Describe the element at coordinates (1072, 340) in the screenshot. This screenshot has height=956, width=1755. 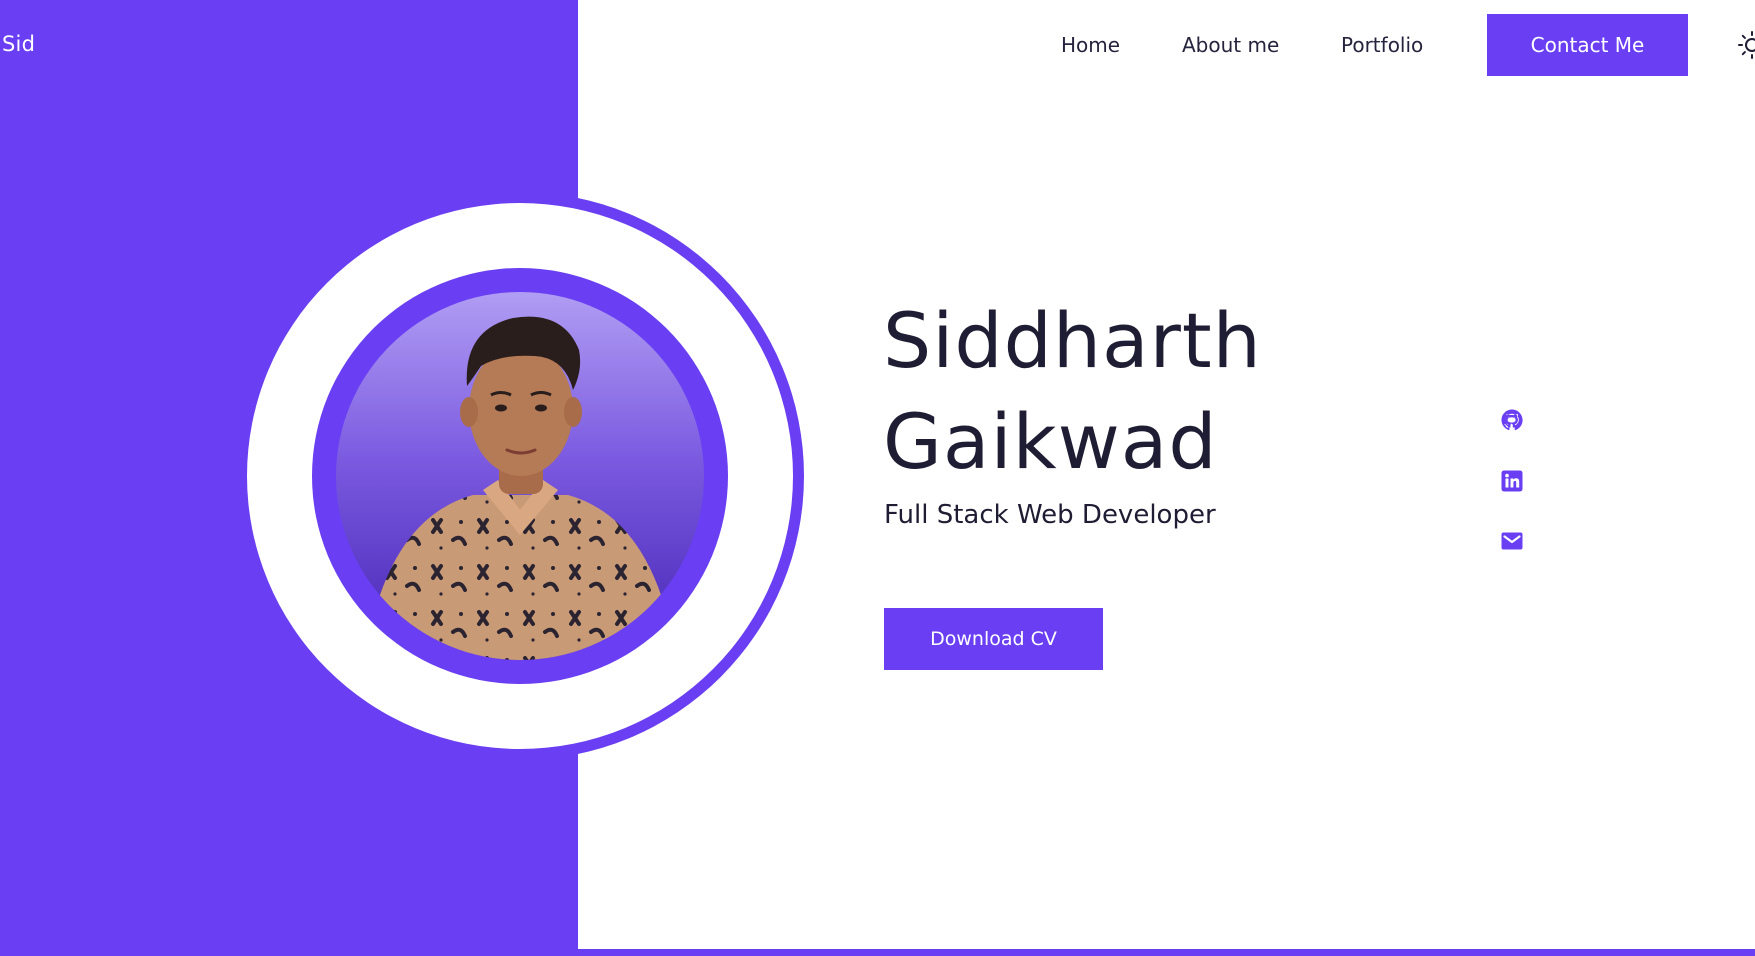
I see `hero-first-name: Siddharth` at that location.